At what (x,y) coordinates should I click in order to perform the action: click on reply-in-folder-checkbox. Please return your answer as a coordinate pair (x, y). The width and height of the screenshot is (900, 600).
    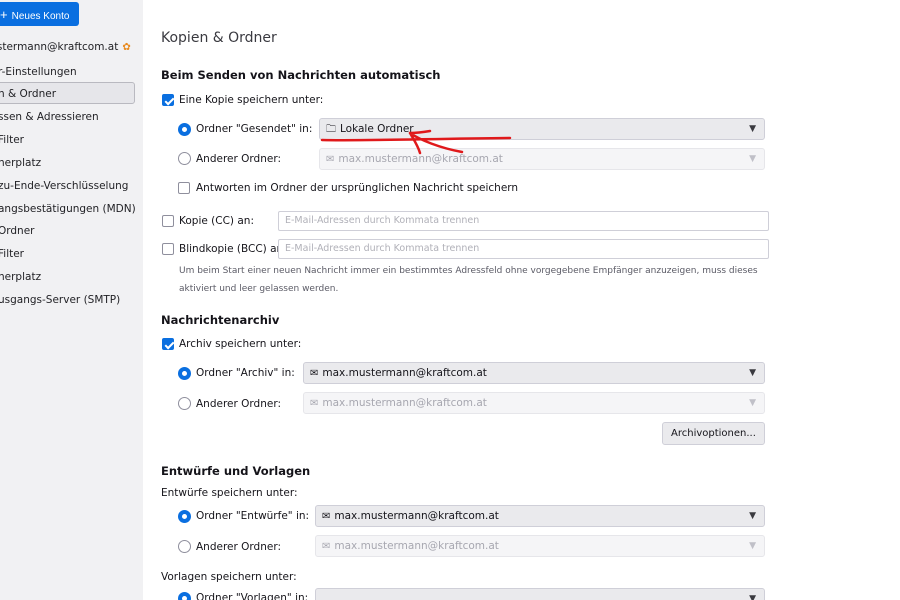
    Looking at the image, I should click on (184, 188).